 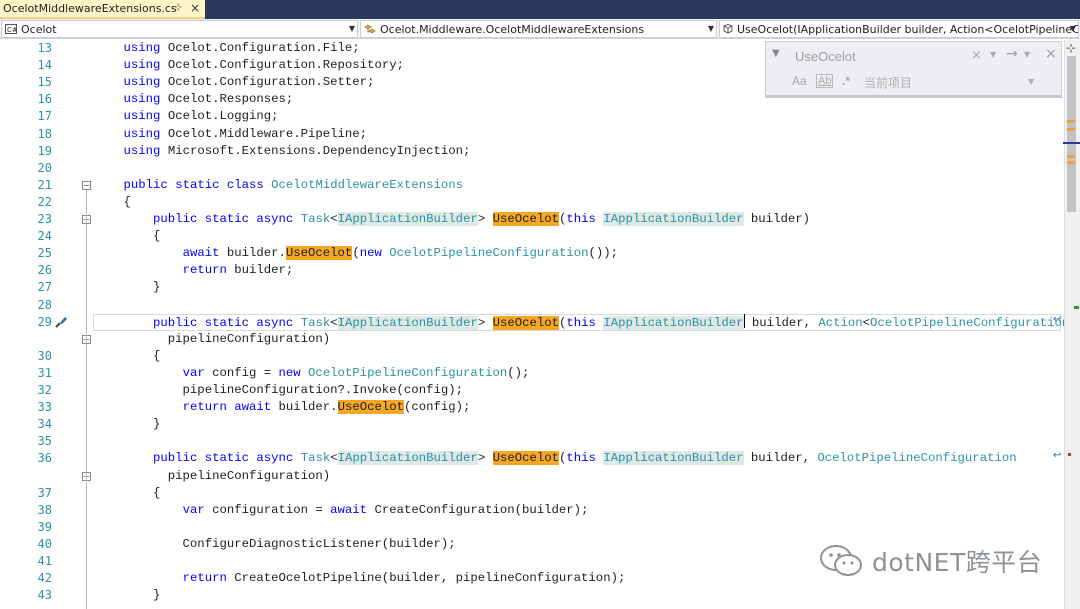 I want to click on line-number: 29, so click(x=44, y=321).